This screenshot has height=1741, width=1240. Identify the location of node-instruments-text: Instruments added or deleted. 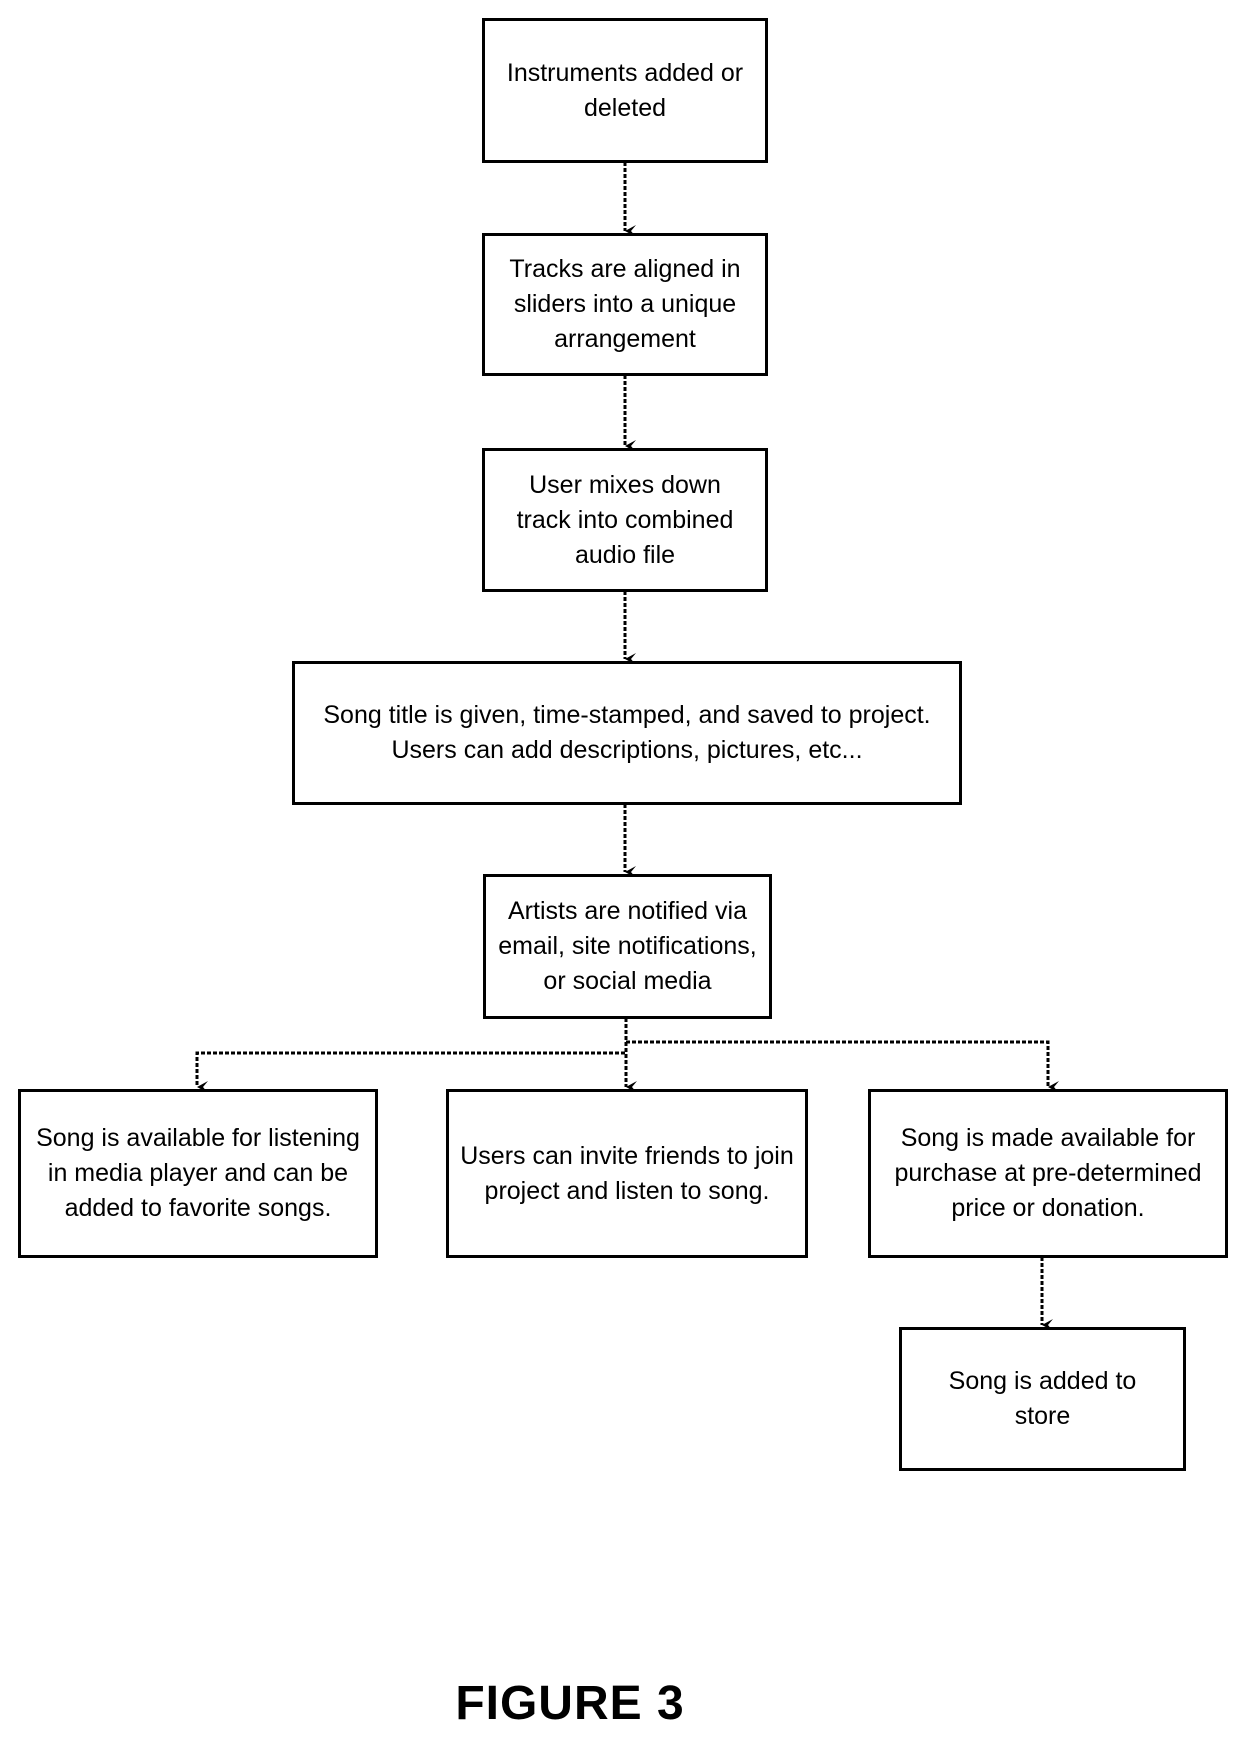
(625, 90).